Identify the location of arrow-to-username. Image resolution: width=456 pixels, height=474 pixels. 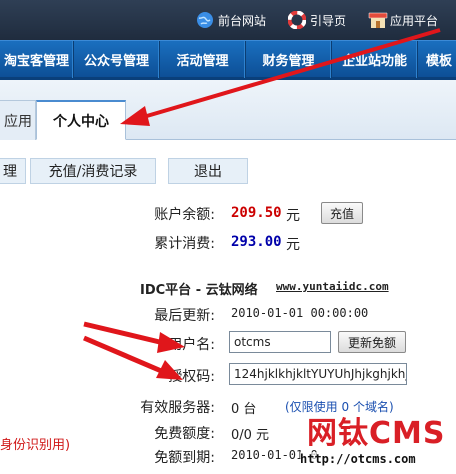
(134, 337).